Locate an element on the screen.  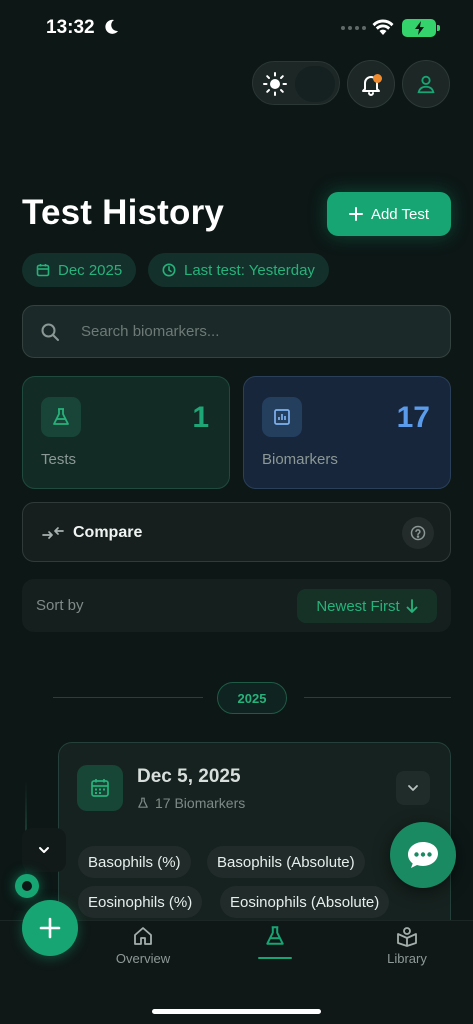
add-test-button: Add Test is located at coordinates (389, 214).